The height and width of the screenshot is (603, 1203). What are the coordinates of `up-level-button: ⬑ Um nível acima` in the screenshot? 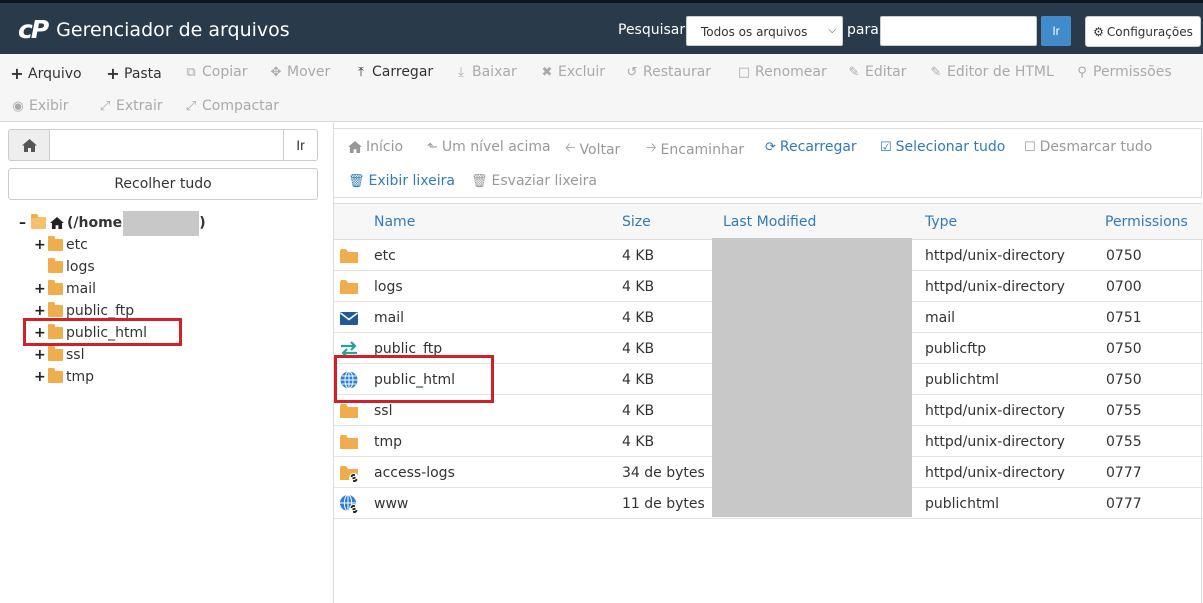 It's located at (489, 147).